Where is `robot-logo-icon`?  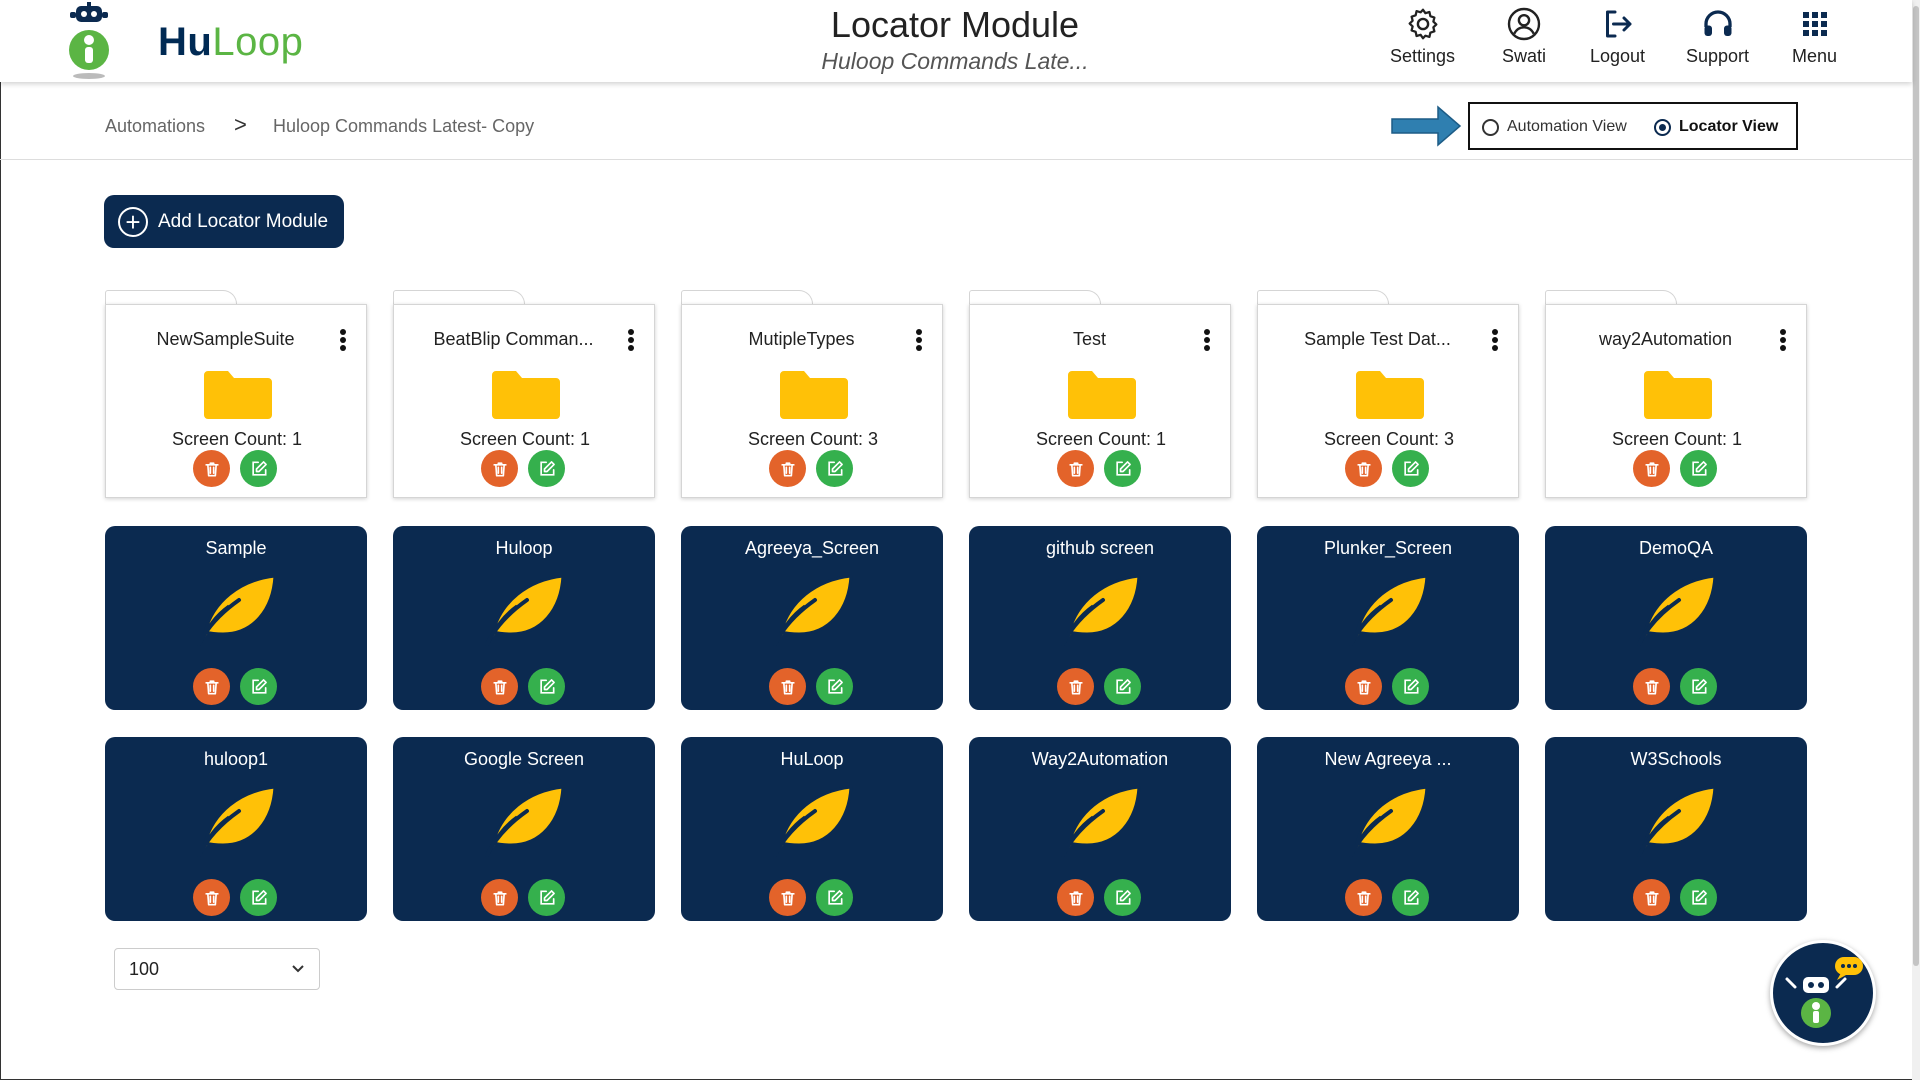
robot-logo-icon is located at coordinates (89, 40).